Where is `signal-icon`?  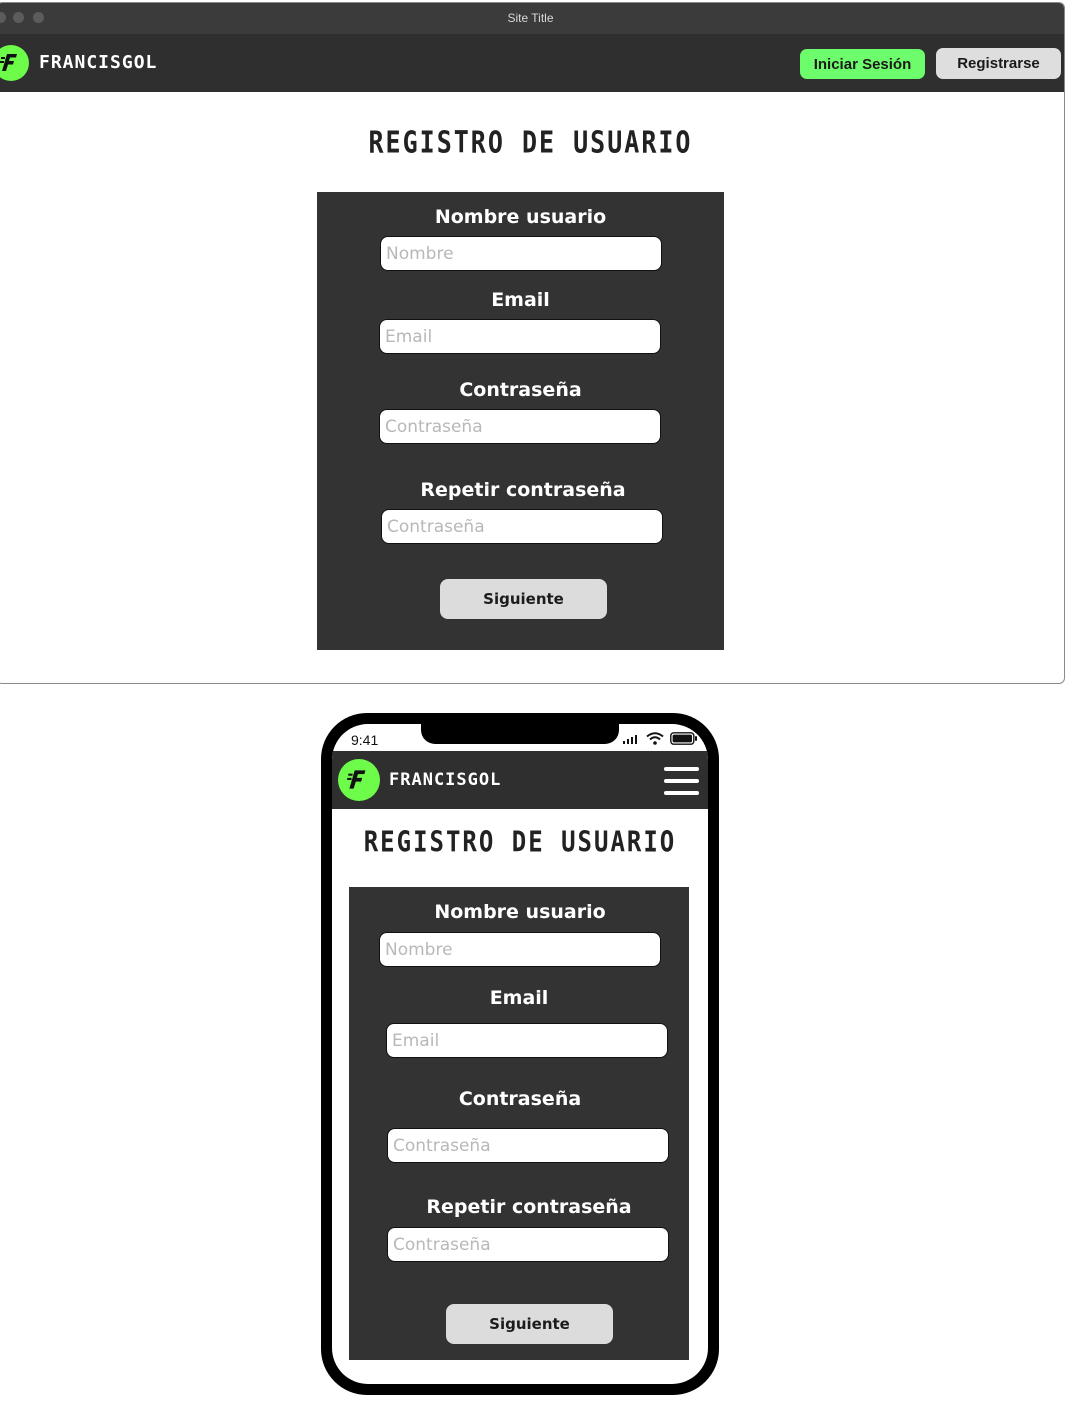 signal-icon is located at coordinates (630, 739).